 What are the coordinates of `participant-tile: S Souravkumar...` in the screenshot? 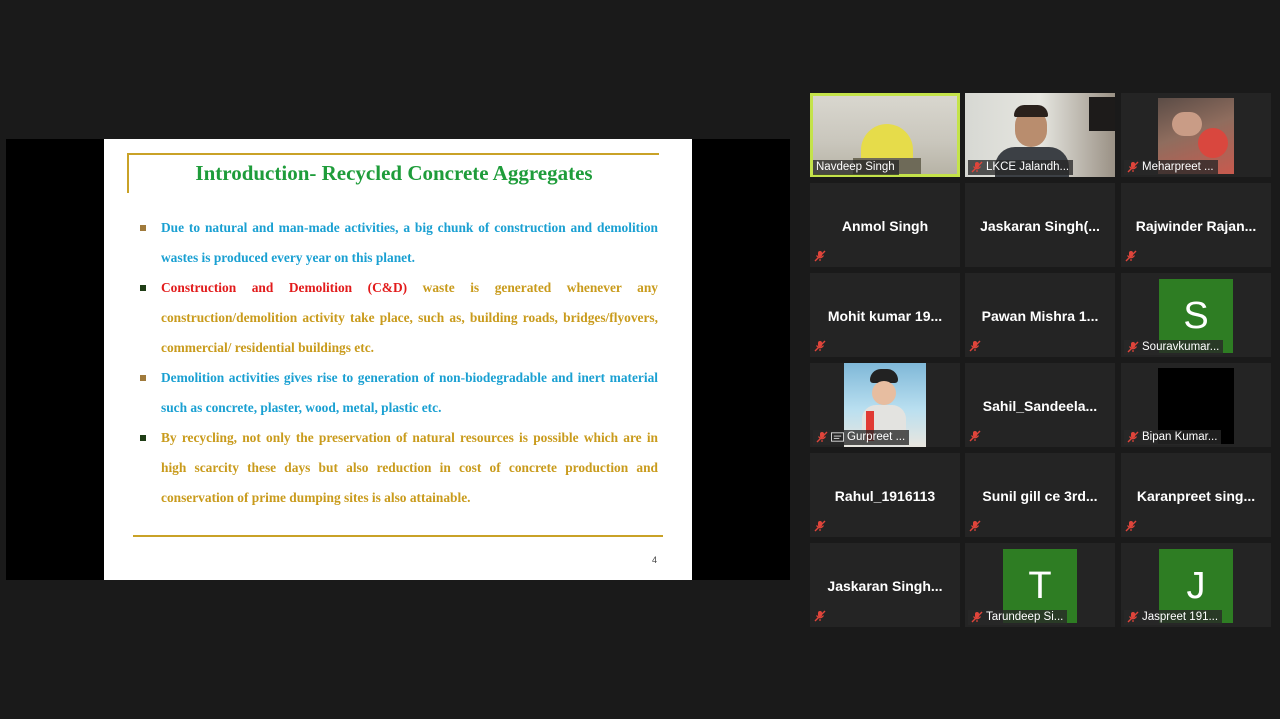 It's located at (1196, 315).